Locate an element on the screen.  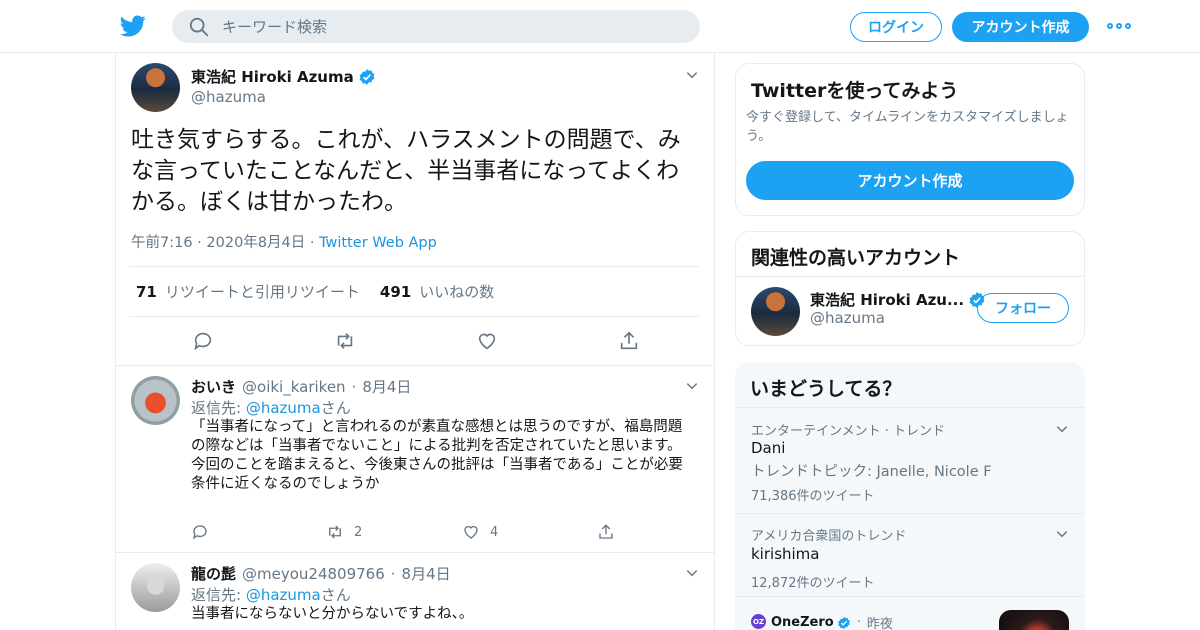
signup-card-button: アカウント作成 is located at coordinates (910, 180).